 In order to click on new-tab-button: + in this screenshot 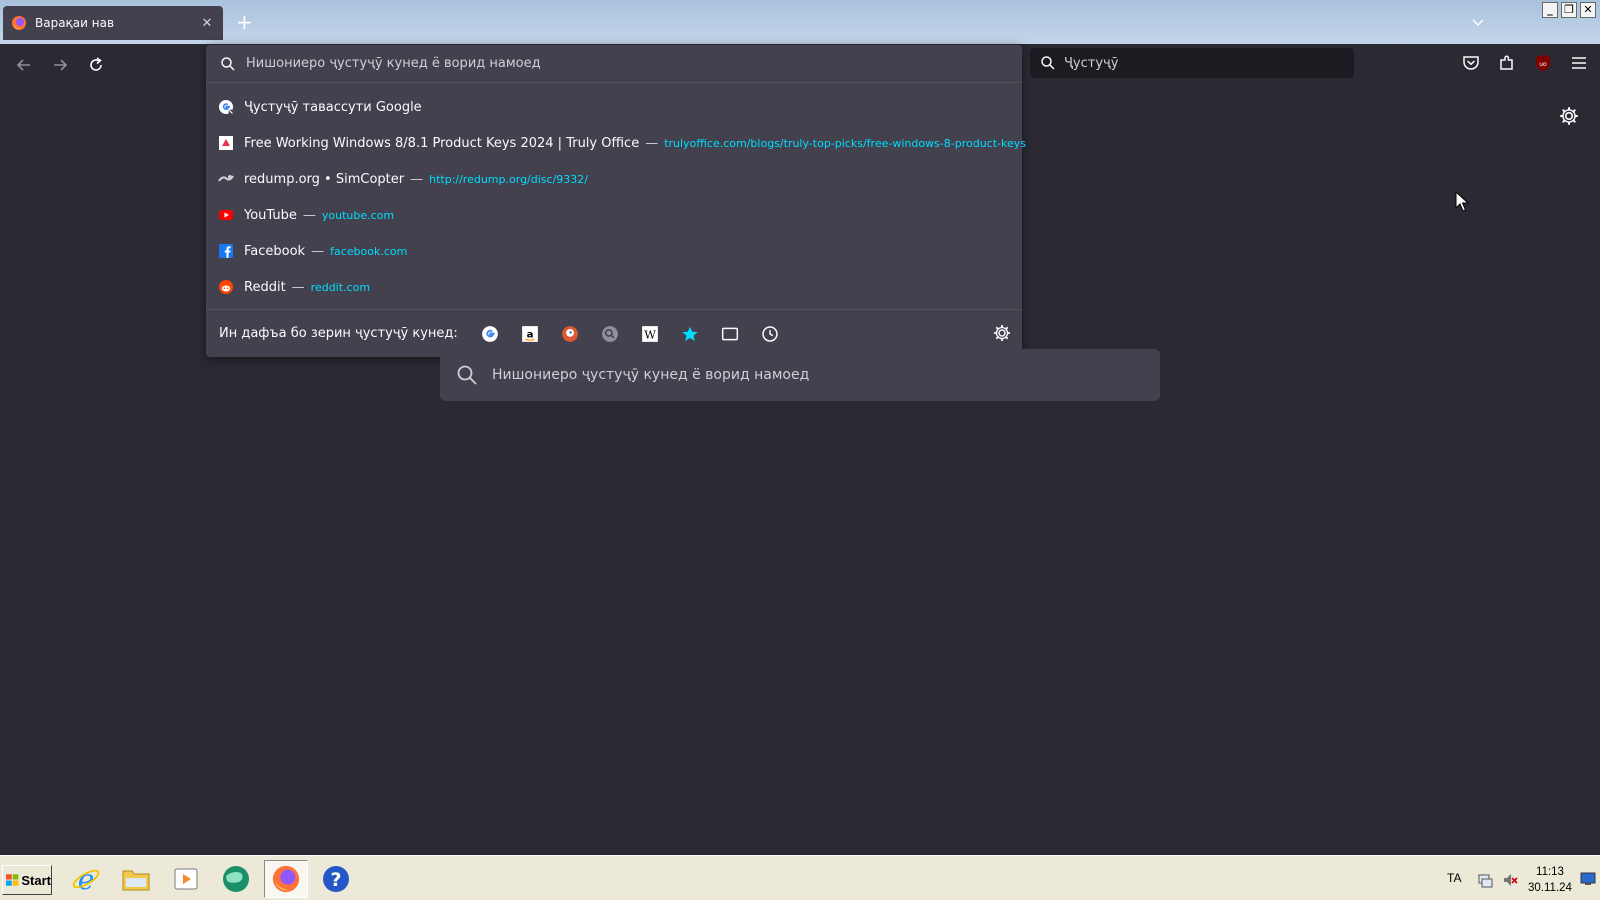, I will do `click(244, 22)`.